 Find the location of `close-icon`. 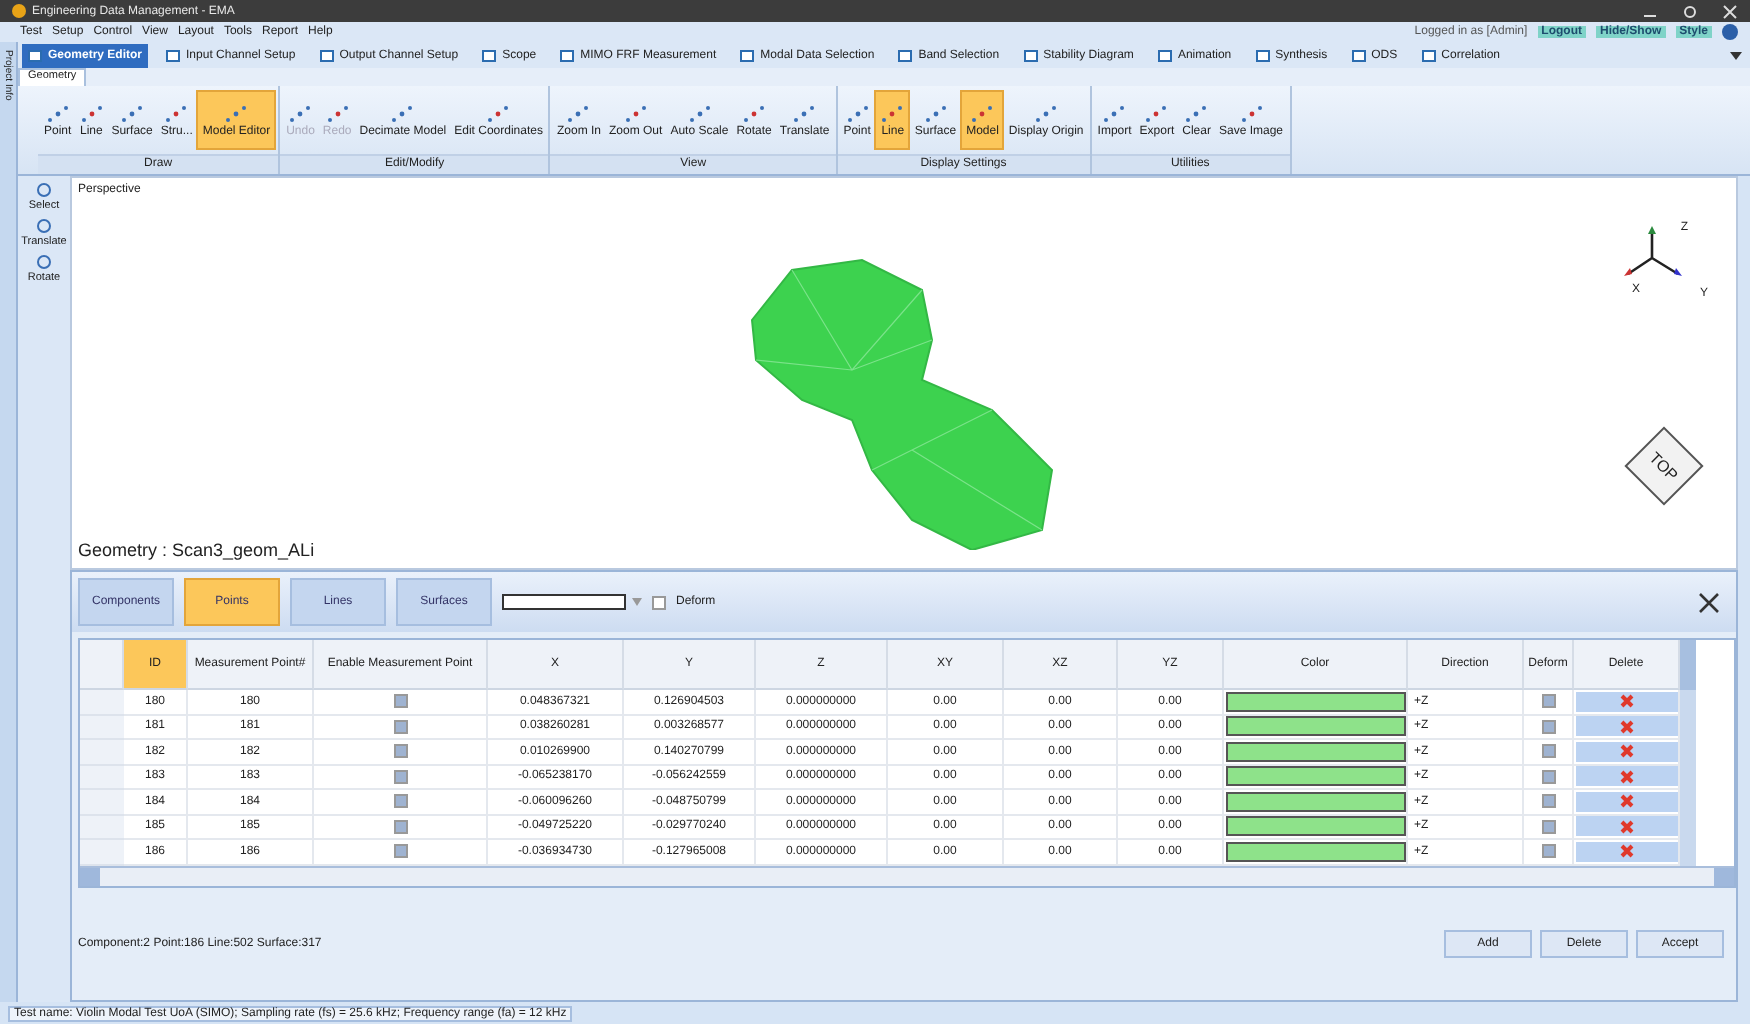

close-icon is located at coordinates (1709, 602).